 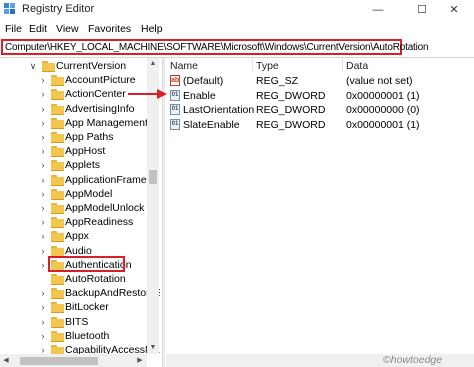 I want to click on menu-view: View, so click(x=67, y=29).